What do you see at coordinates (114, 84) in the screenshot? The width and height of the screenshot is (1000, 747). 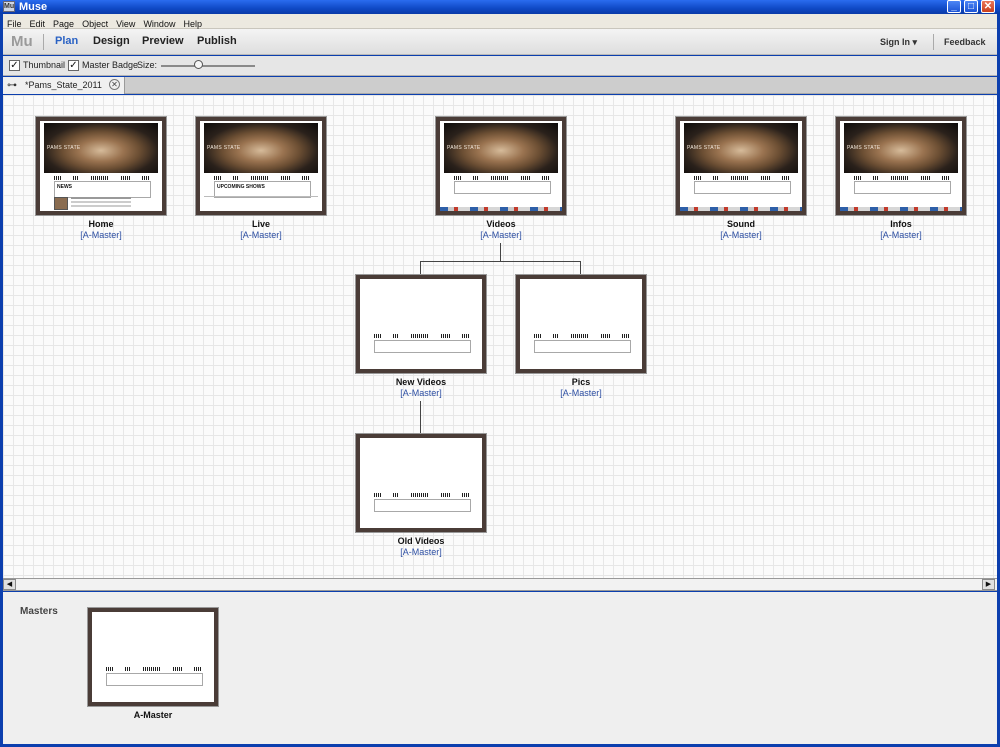 I see `close-tab-icon: ✕` at bounding box center [114, 84].